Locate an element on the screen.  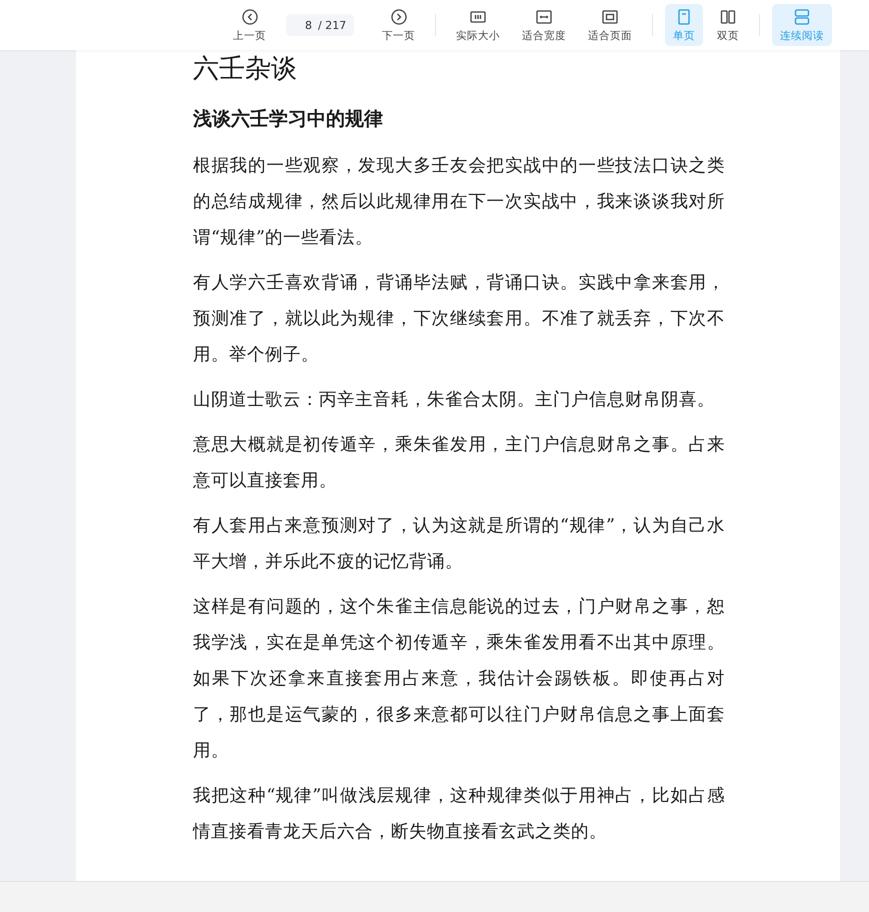
page-input: 8 is located at coordinates (303, 25).